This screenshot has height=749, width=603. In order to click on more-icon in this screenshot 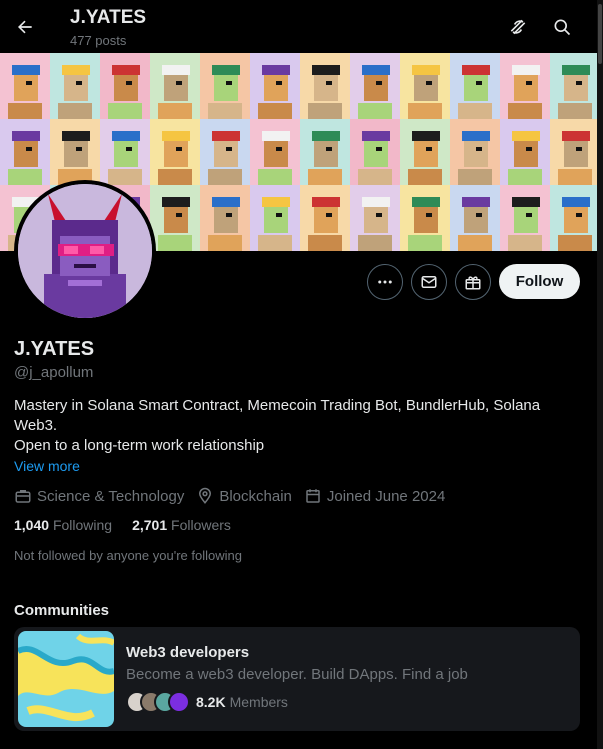, I will do `click(385, 282)`.